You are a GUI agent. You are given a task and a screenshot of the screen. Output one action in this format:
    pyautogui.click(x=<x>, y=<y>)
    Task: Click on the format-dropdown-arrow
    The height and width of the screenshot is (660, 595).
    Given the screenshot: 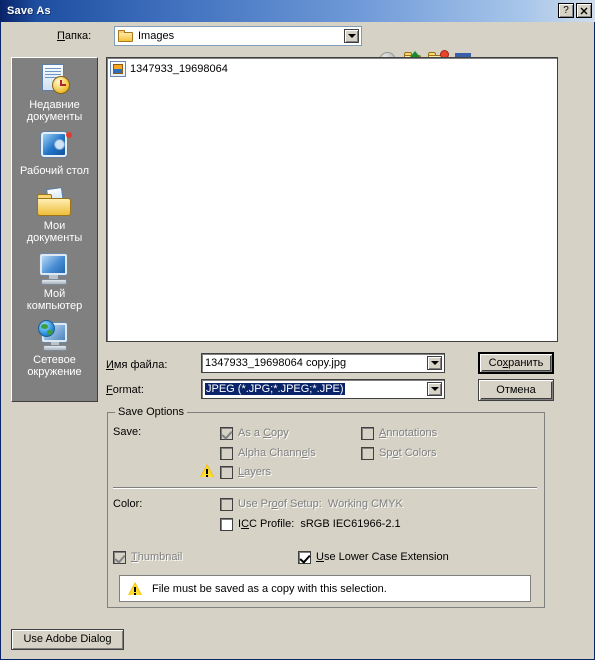 What is the action you would take?
    pyautogui.click(x=434, y=389)
    